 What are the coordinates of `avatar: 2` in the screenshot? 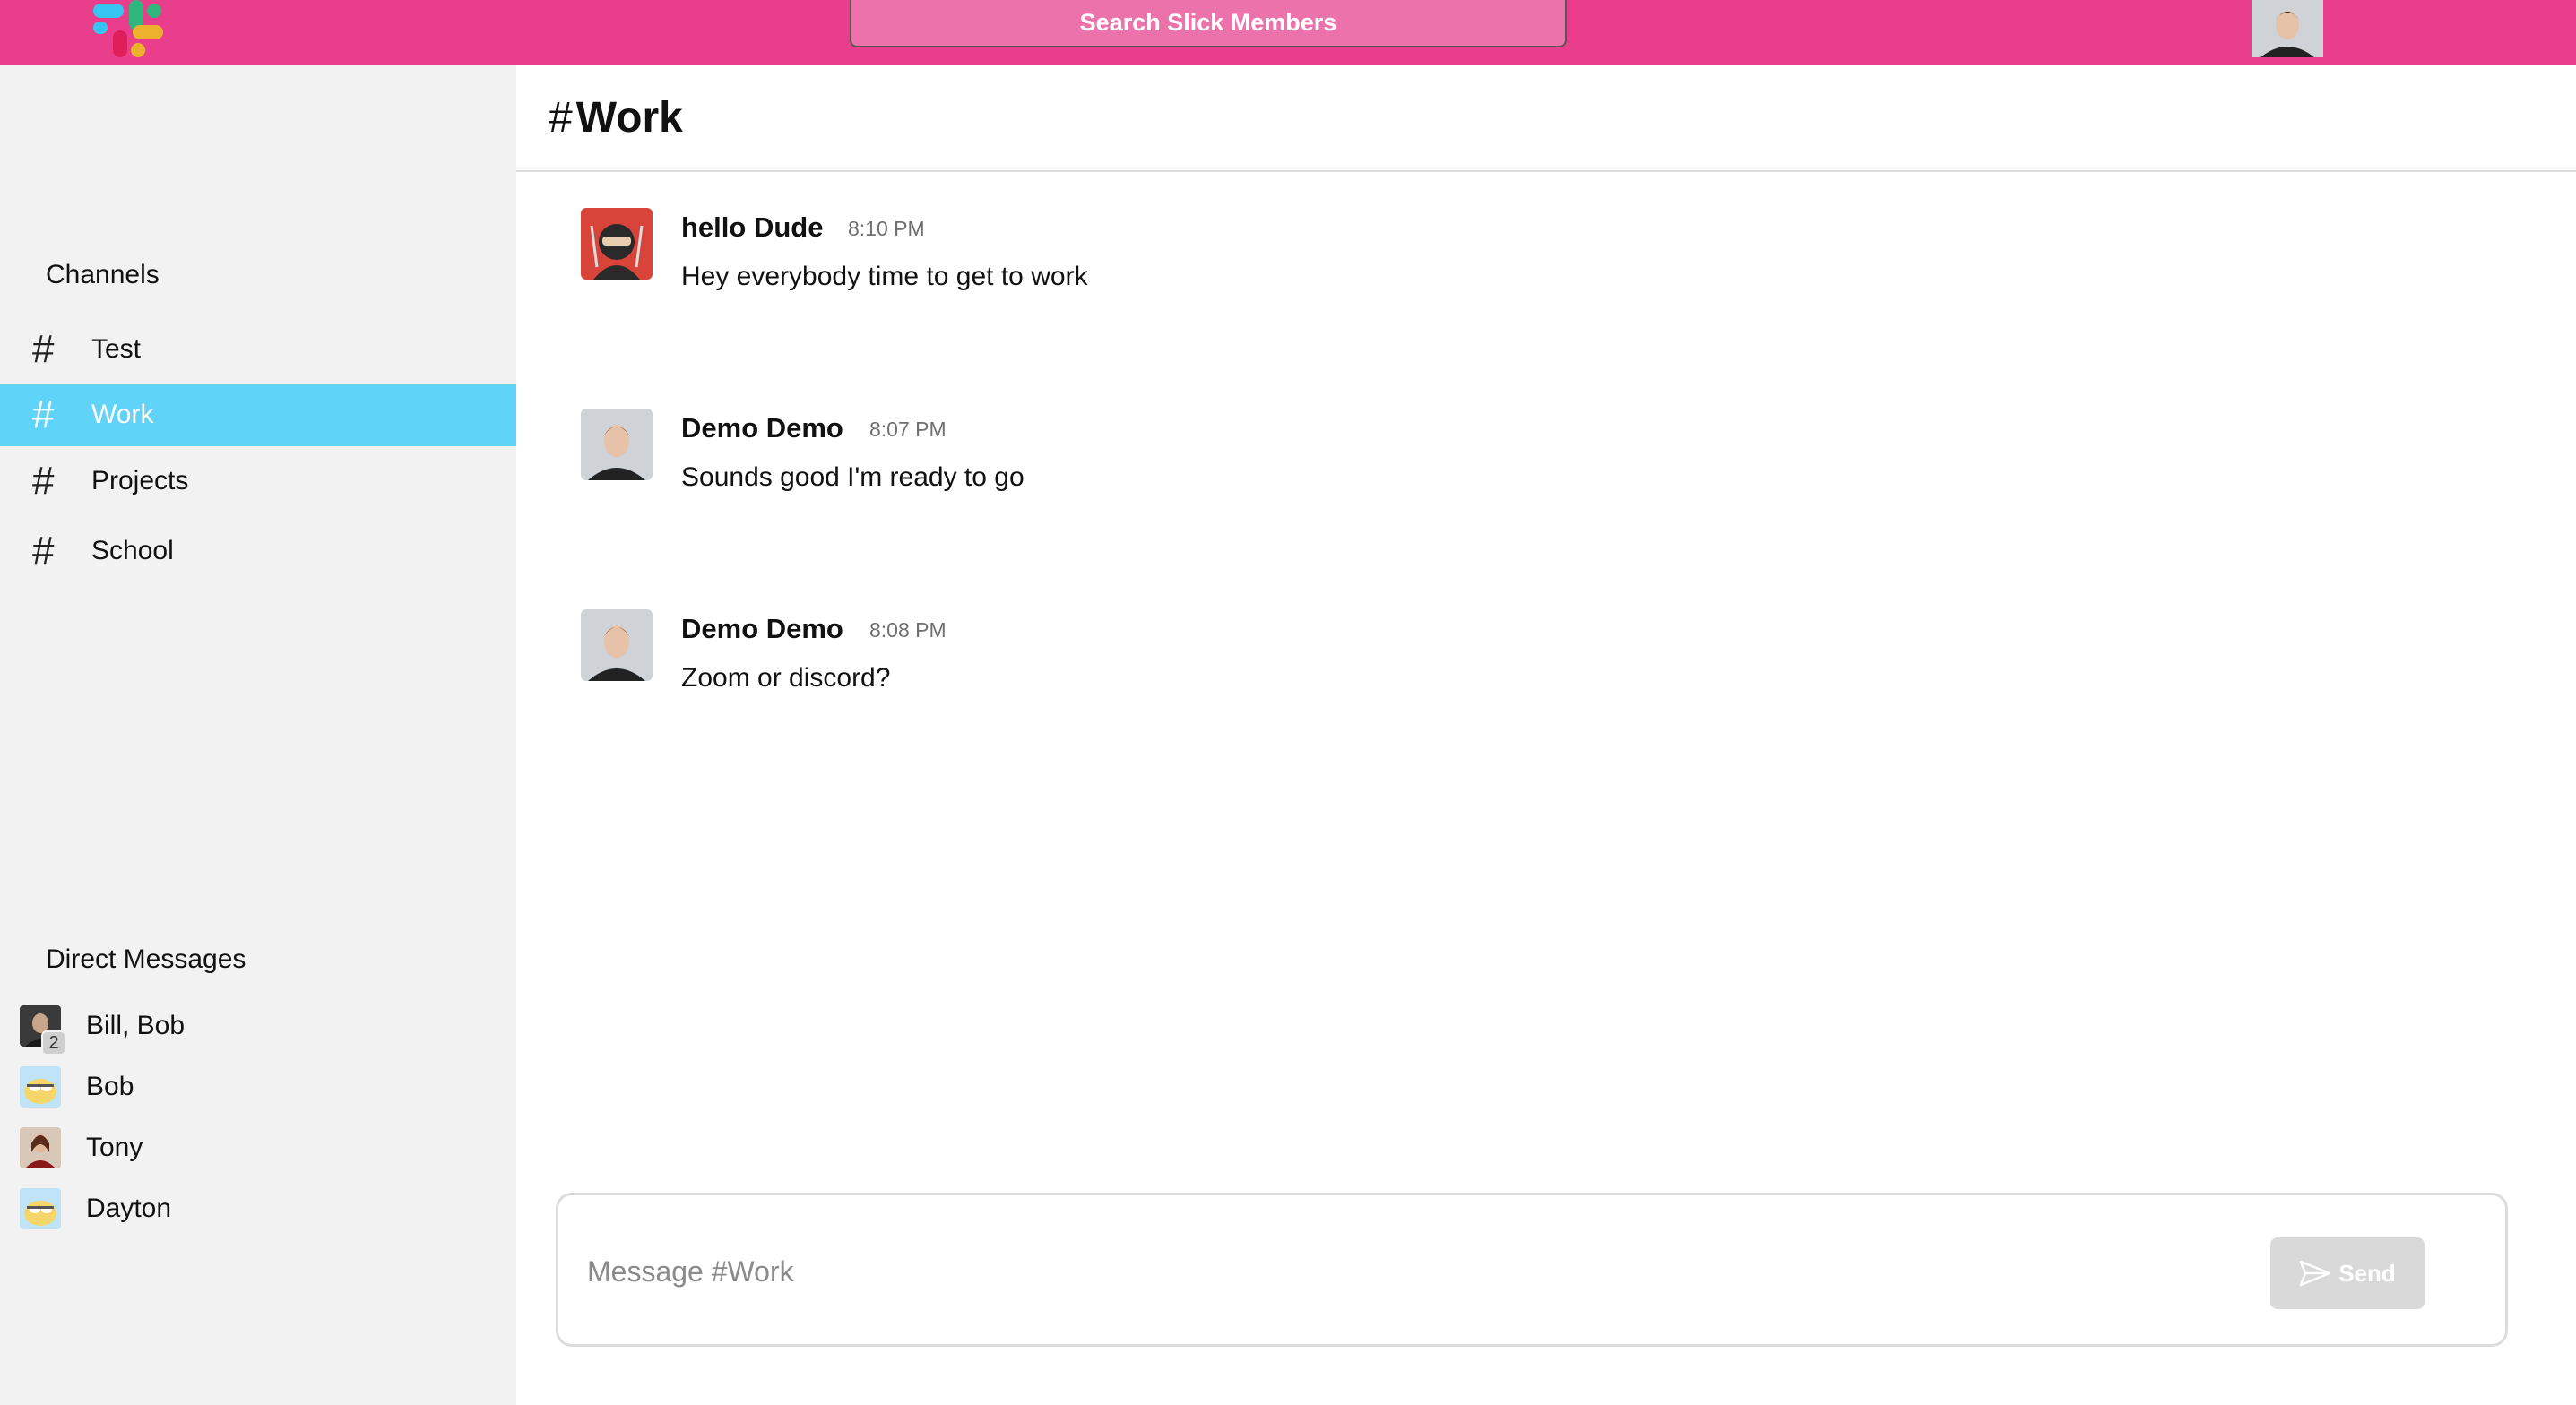 It's located at (43, 1030).